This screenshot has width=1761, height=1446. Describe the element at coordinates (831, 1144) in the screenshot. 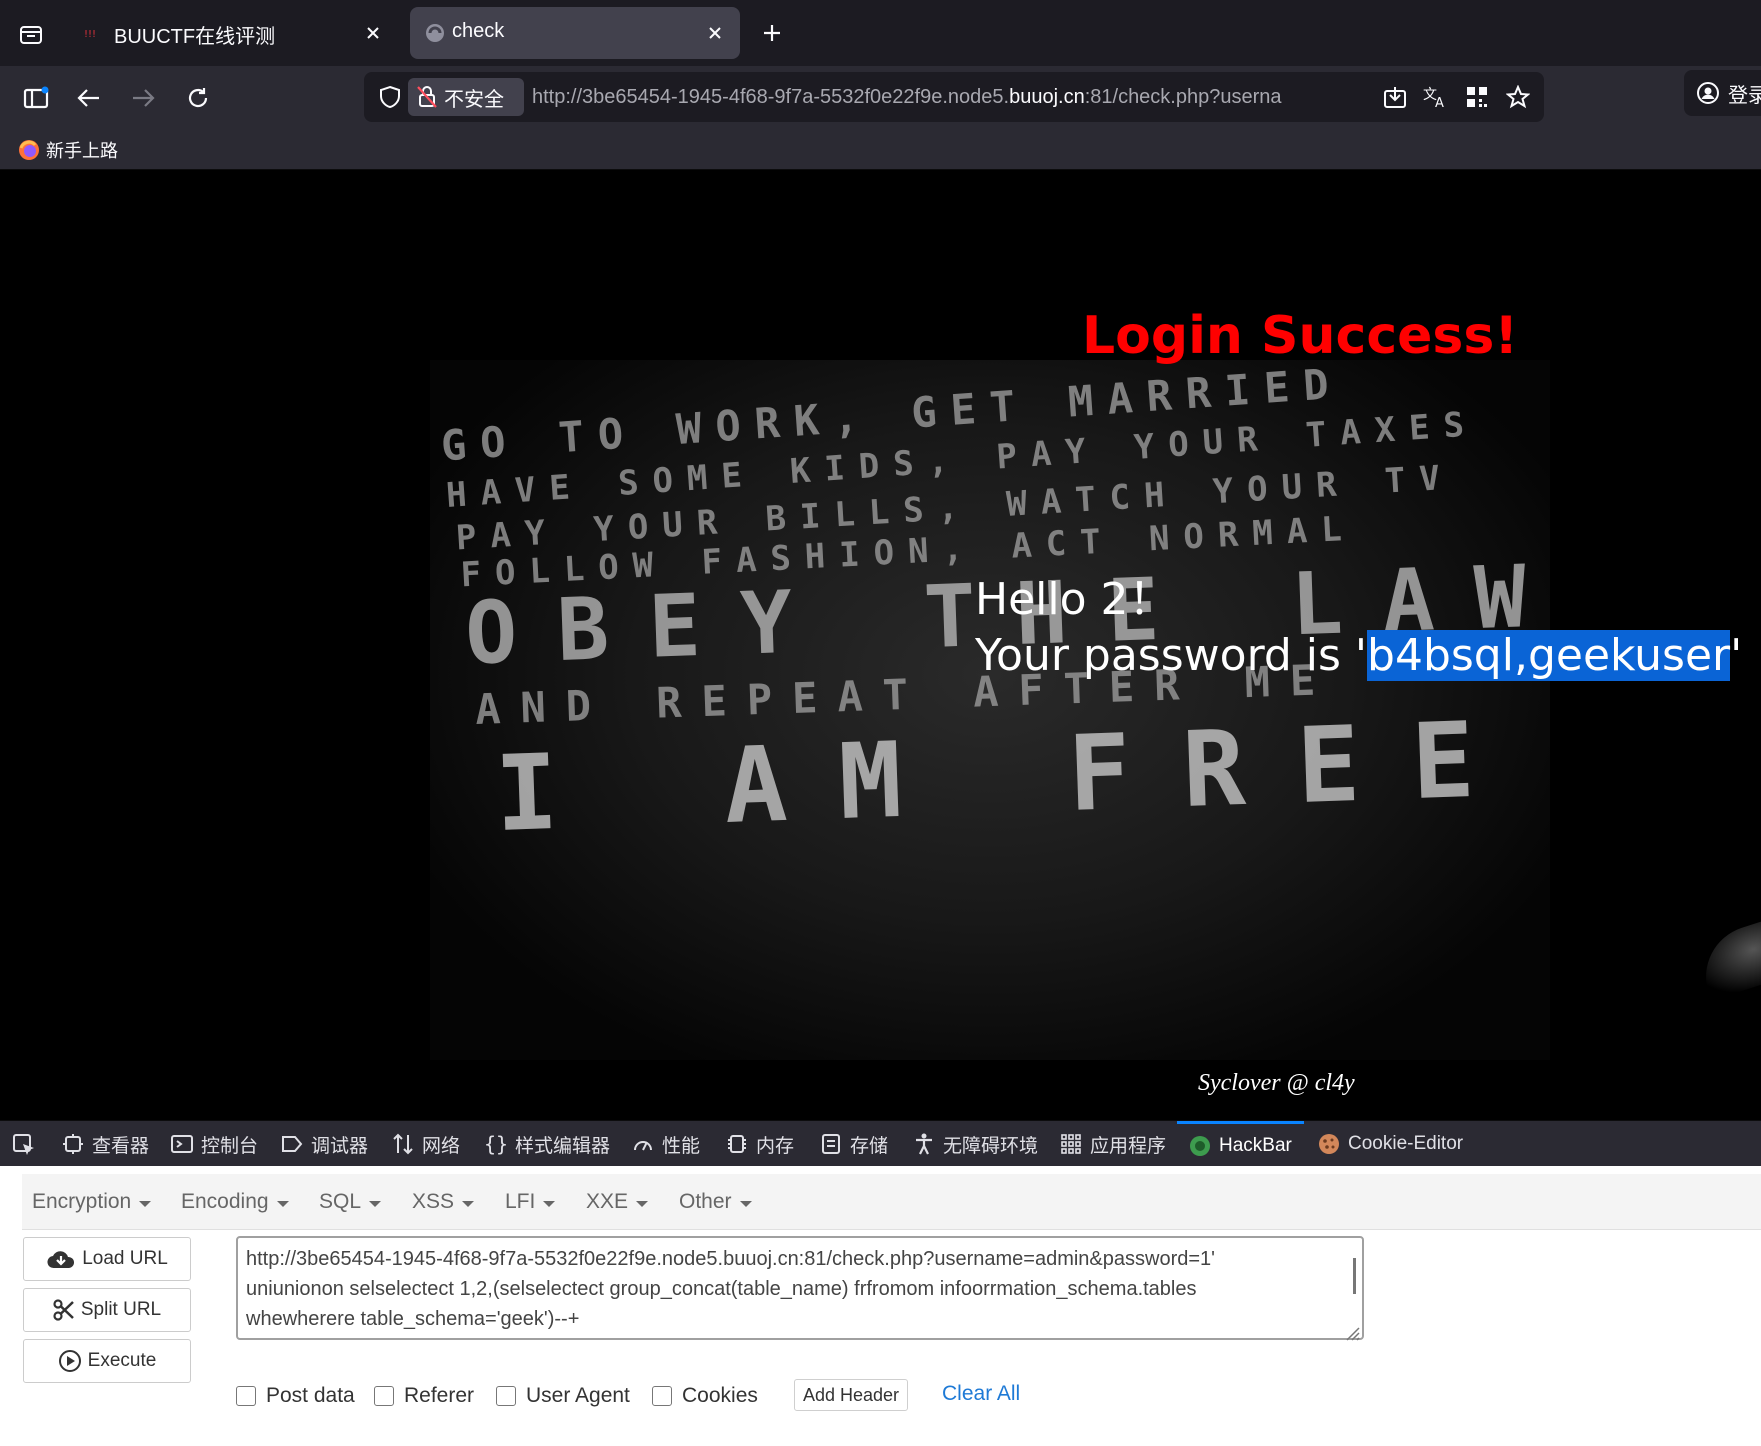

I see `storage-icon` at that location.